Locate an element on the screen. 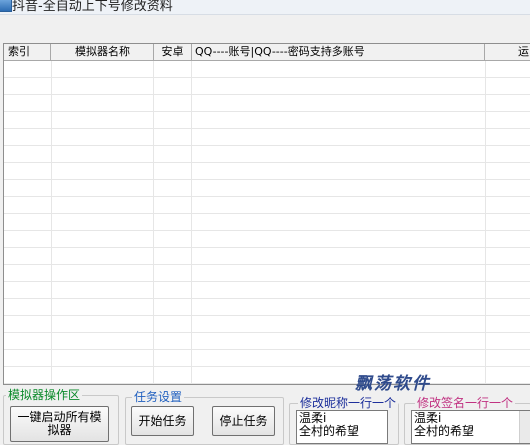 The image size is (530, 445). app-icon is located at coordinates (6, 6).